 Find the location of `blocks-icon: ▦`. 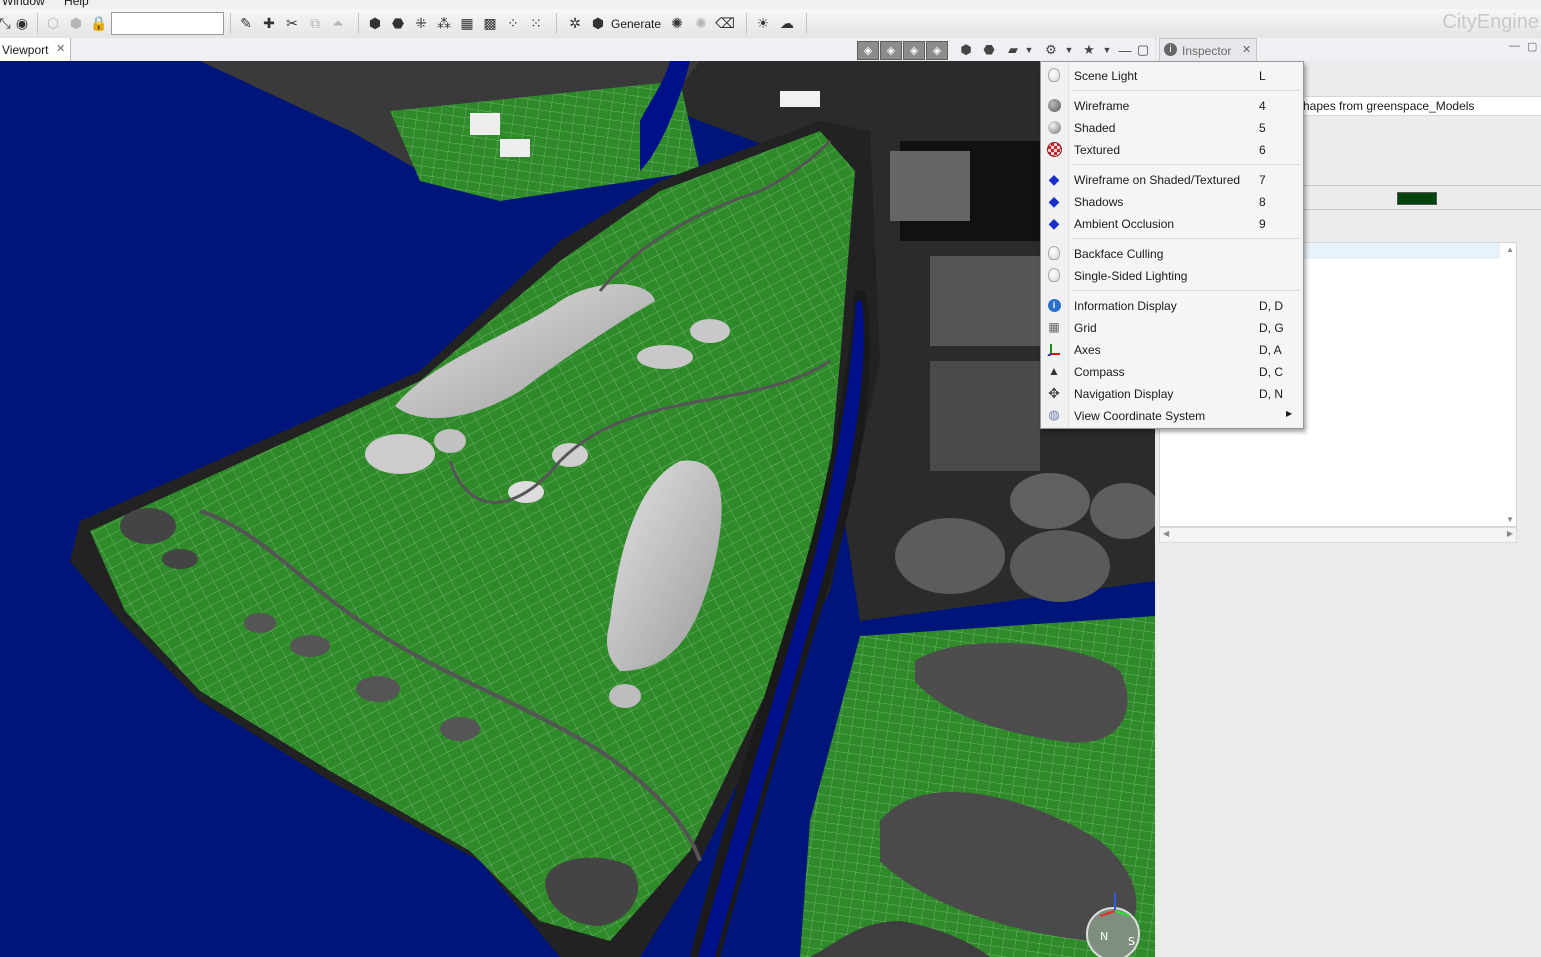

blocks-icon: ▦ is located at coordinates (467, 23).